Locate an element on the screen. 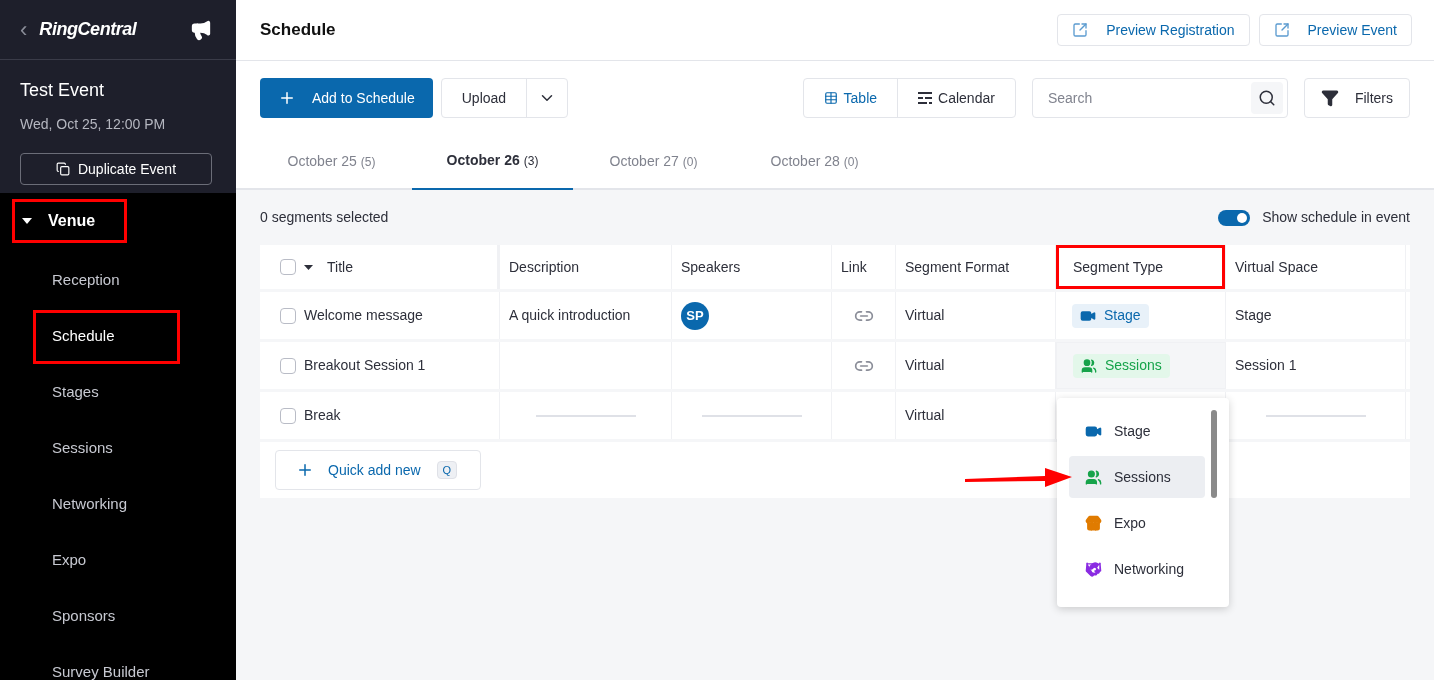 This screenshot has width=1434, height=680. sidebar-item: Sponsors is located at coordinates (84, 616).